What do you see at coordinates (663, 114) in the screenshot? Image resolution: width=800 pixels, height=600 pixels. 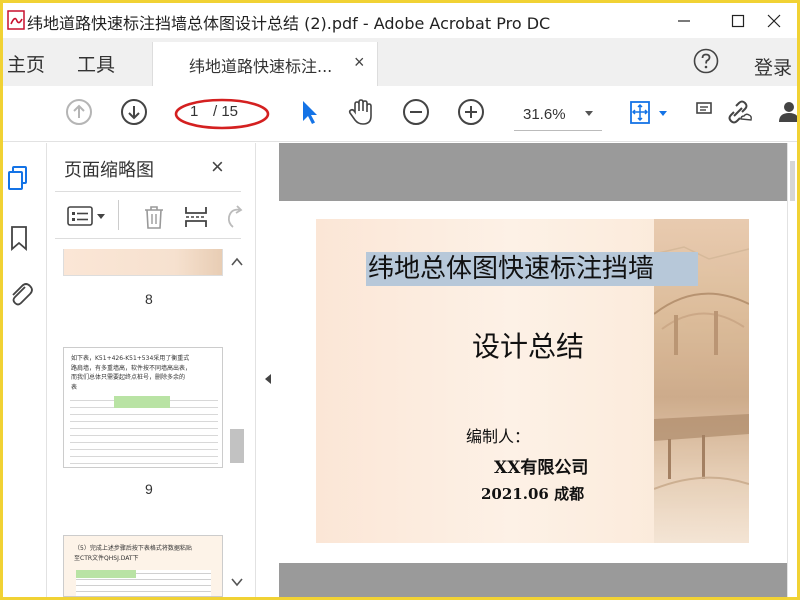 I see `fit-dropdown-icon` at bounding box center [663, 114].